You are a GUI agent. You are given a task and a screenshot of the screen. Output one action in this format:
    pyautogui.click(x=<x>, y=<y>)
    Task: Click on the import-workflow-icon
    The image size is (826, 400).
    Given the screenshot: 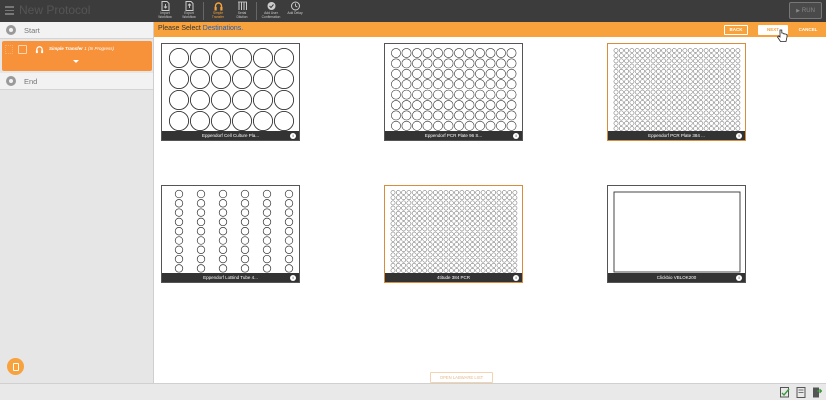 What is the action you would take?
    pyautogui.click(x=165, y=6)
    